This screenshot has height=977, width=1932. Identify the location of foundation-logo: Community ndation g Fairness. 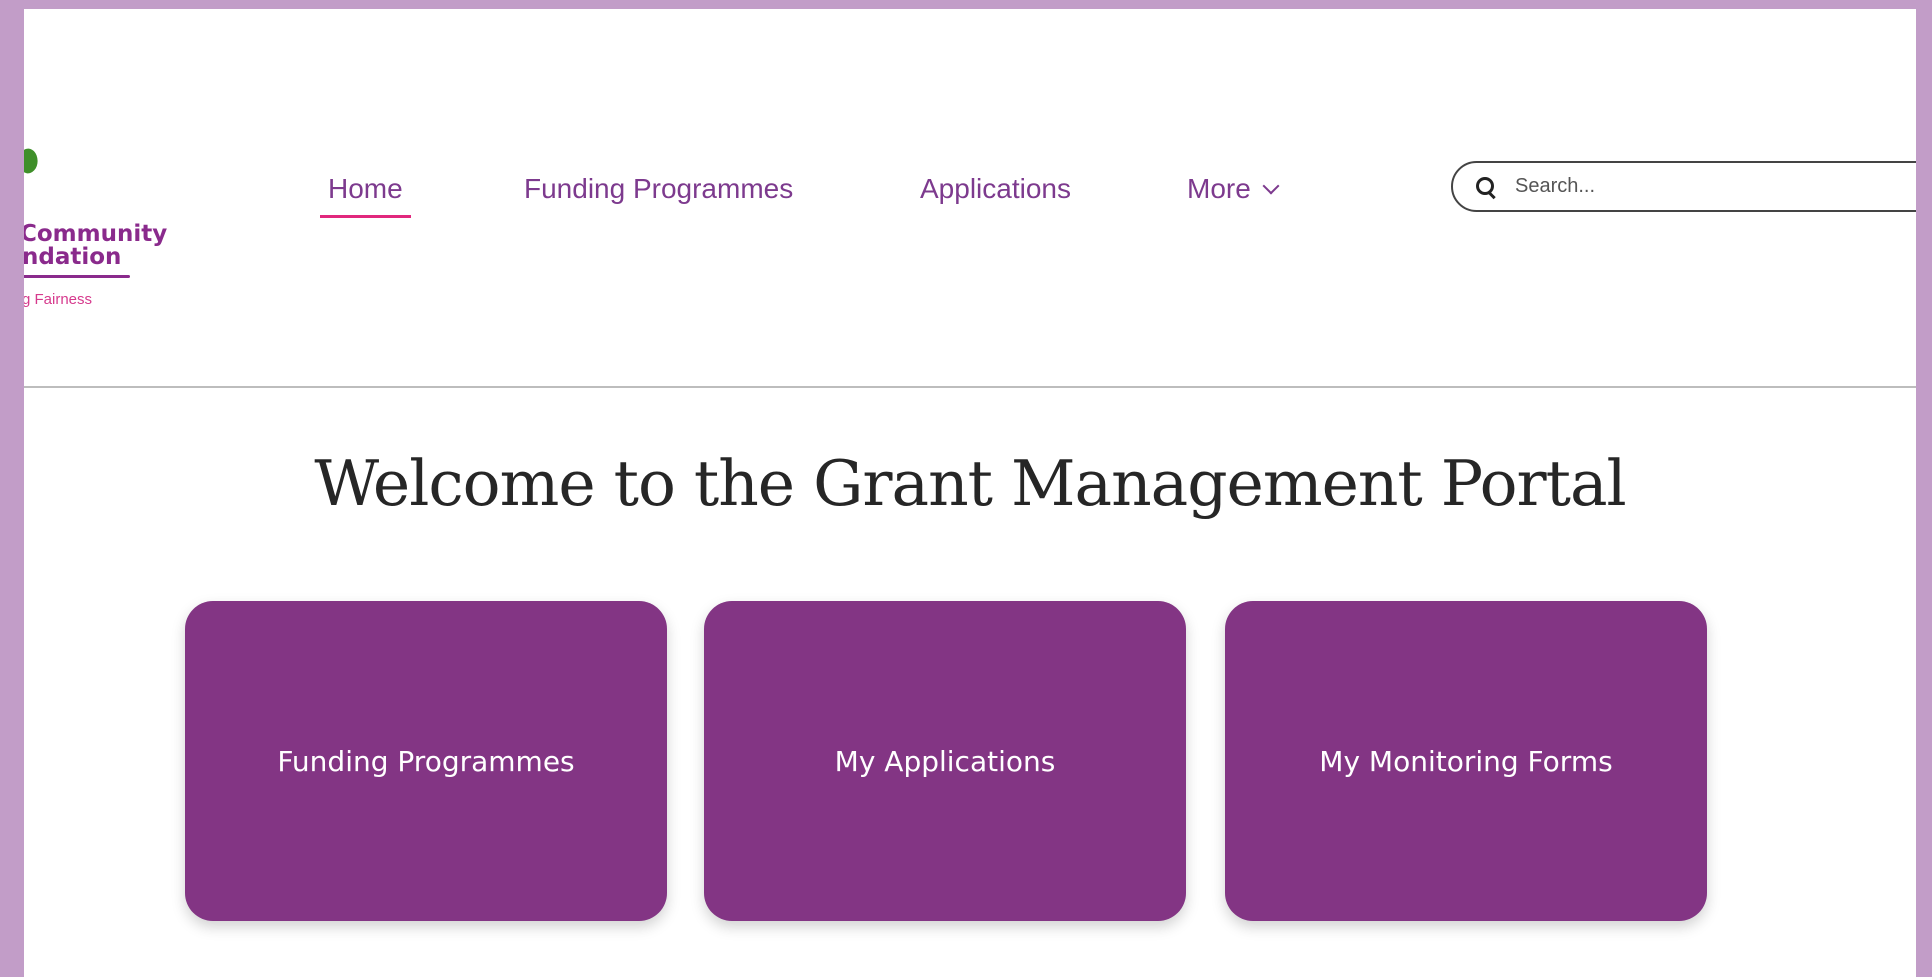
(104, 232).